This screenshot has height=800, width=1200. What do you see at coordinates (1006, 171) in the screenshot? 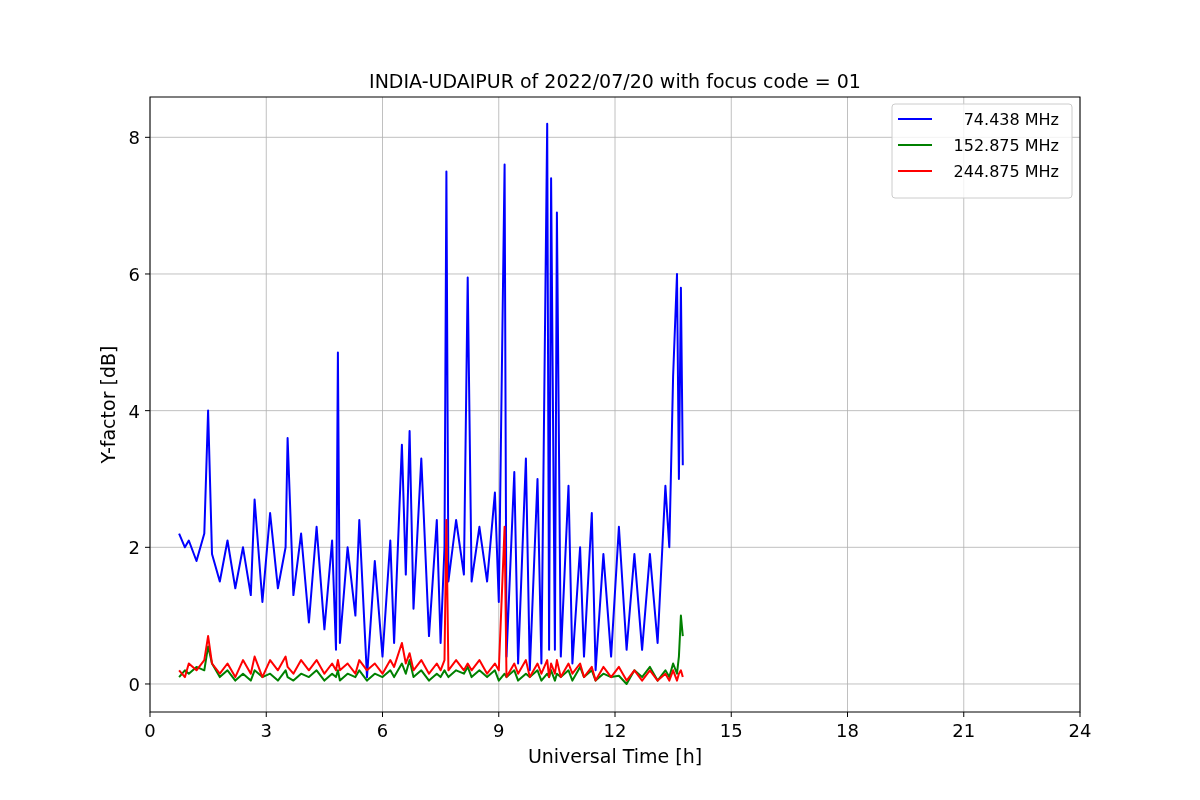
I see `legend-label: 244.875 MHz` at bounding box center [1006, 171].